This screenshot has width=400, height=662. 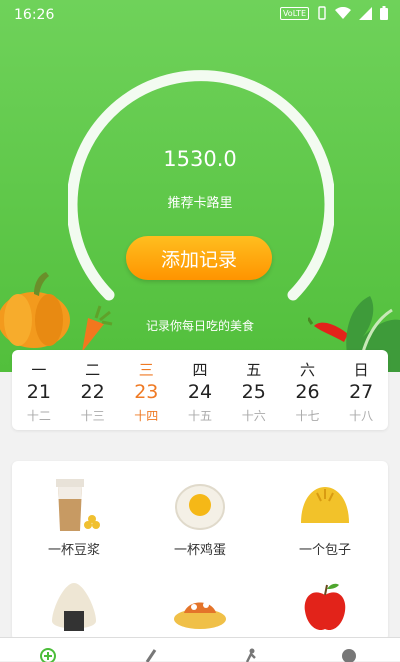 I want to click on calorie-label: 推荐卡路里, so click(x=200, y=203).